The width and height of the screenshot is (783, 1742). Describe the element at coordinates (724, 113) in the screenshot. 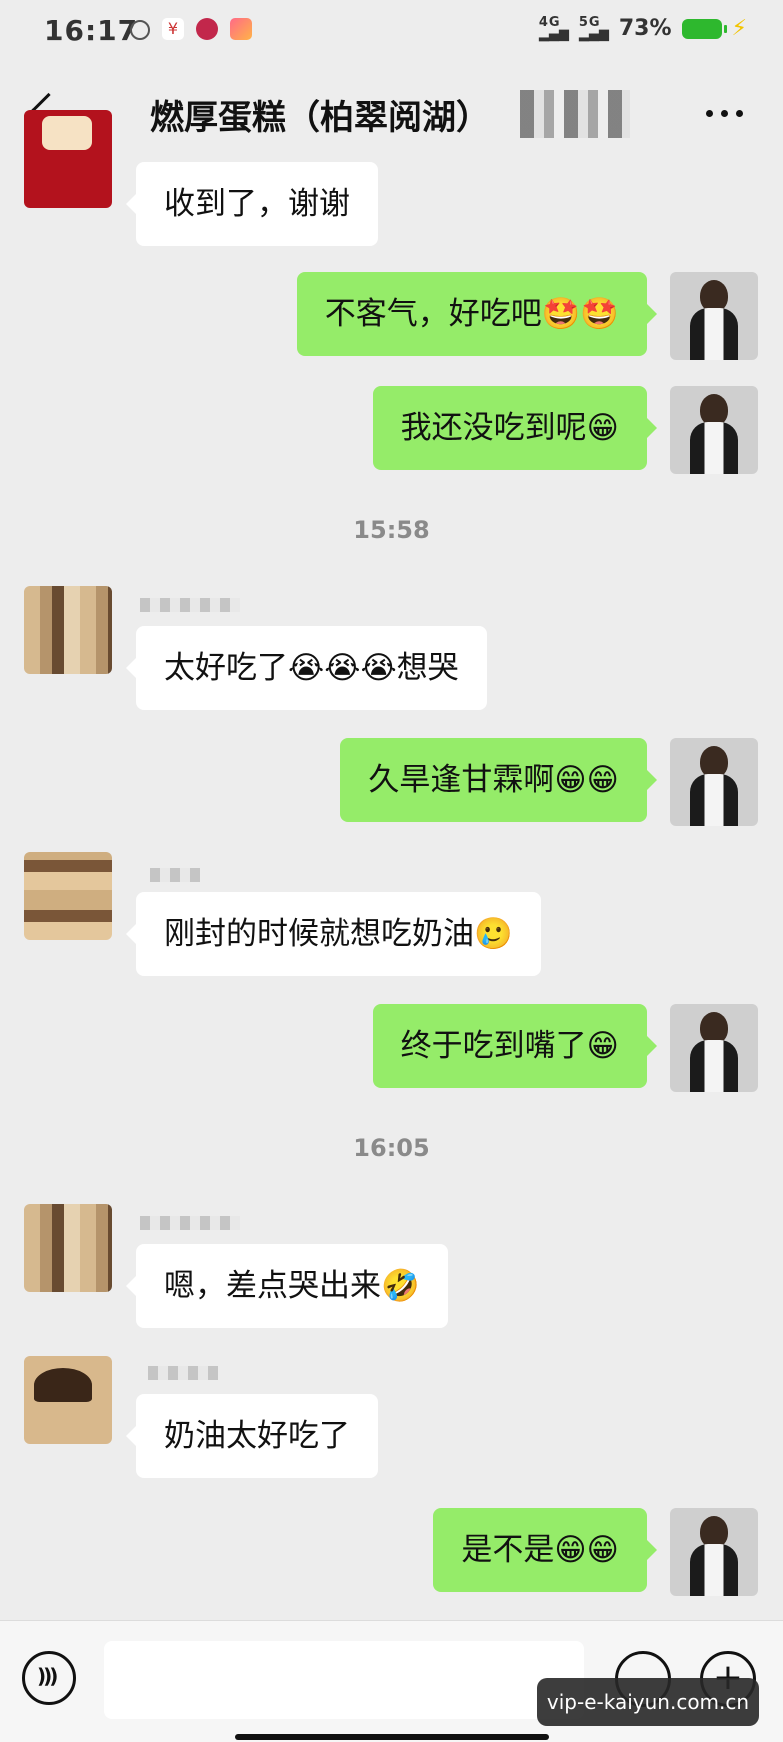

I see `more-button` at that location.